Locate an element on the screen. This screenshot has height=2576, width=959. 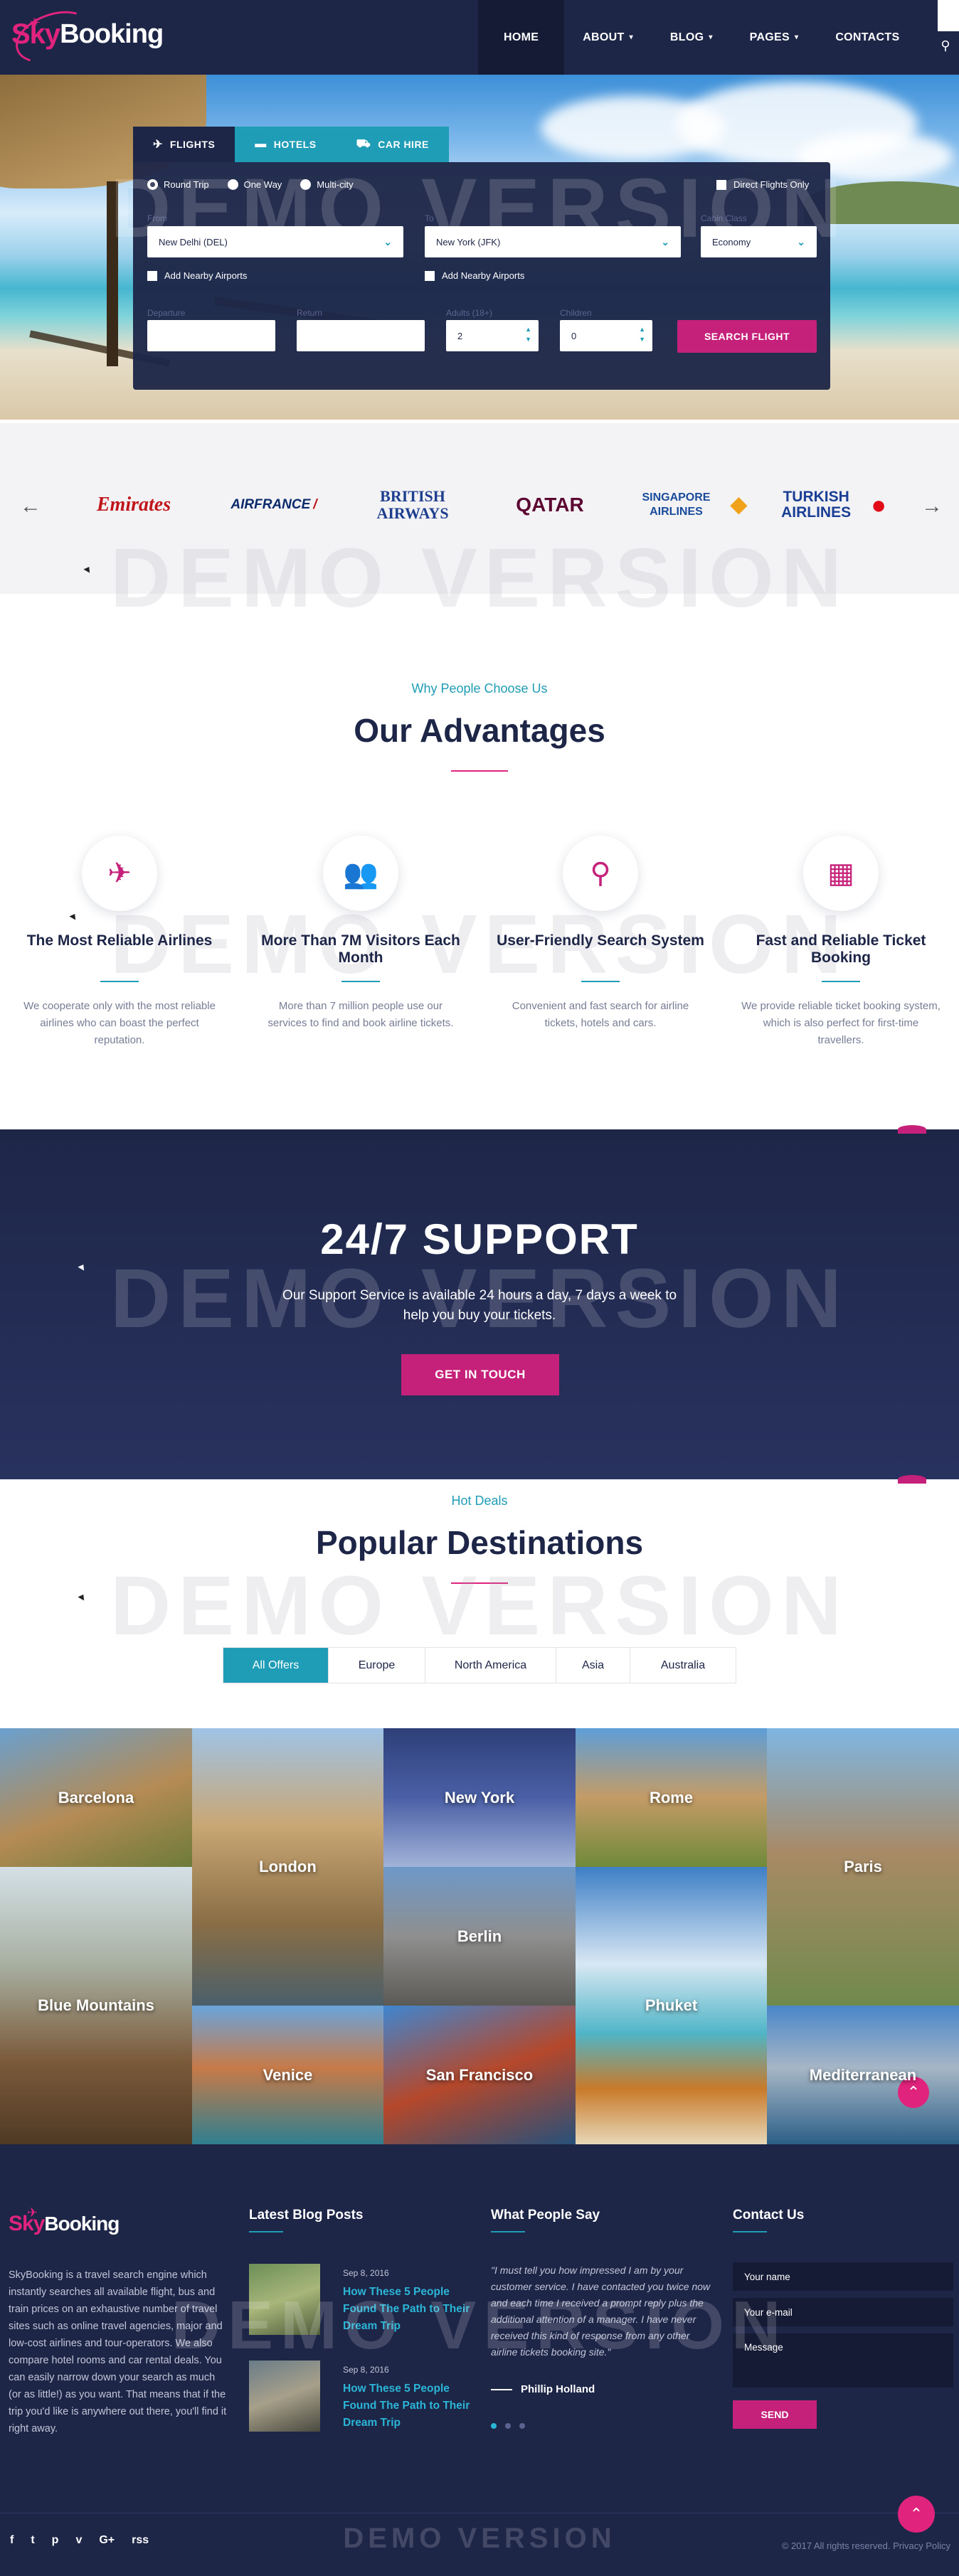
nav-about: ABOUT ▾ is located at coordinates (608, 37).